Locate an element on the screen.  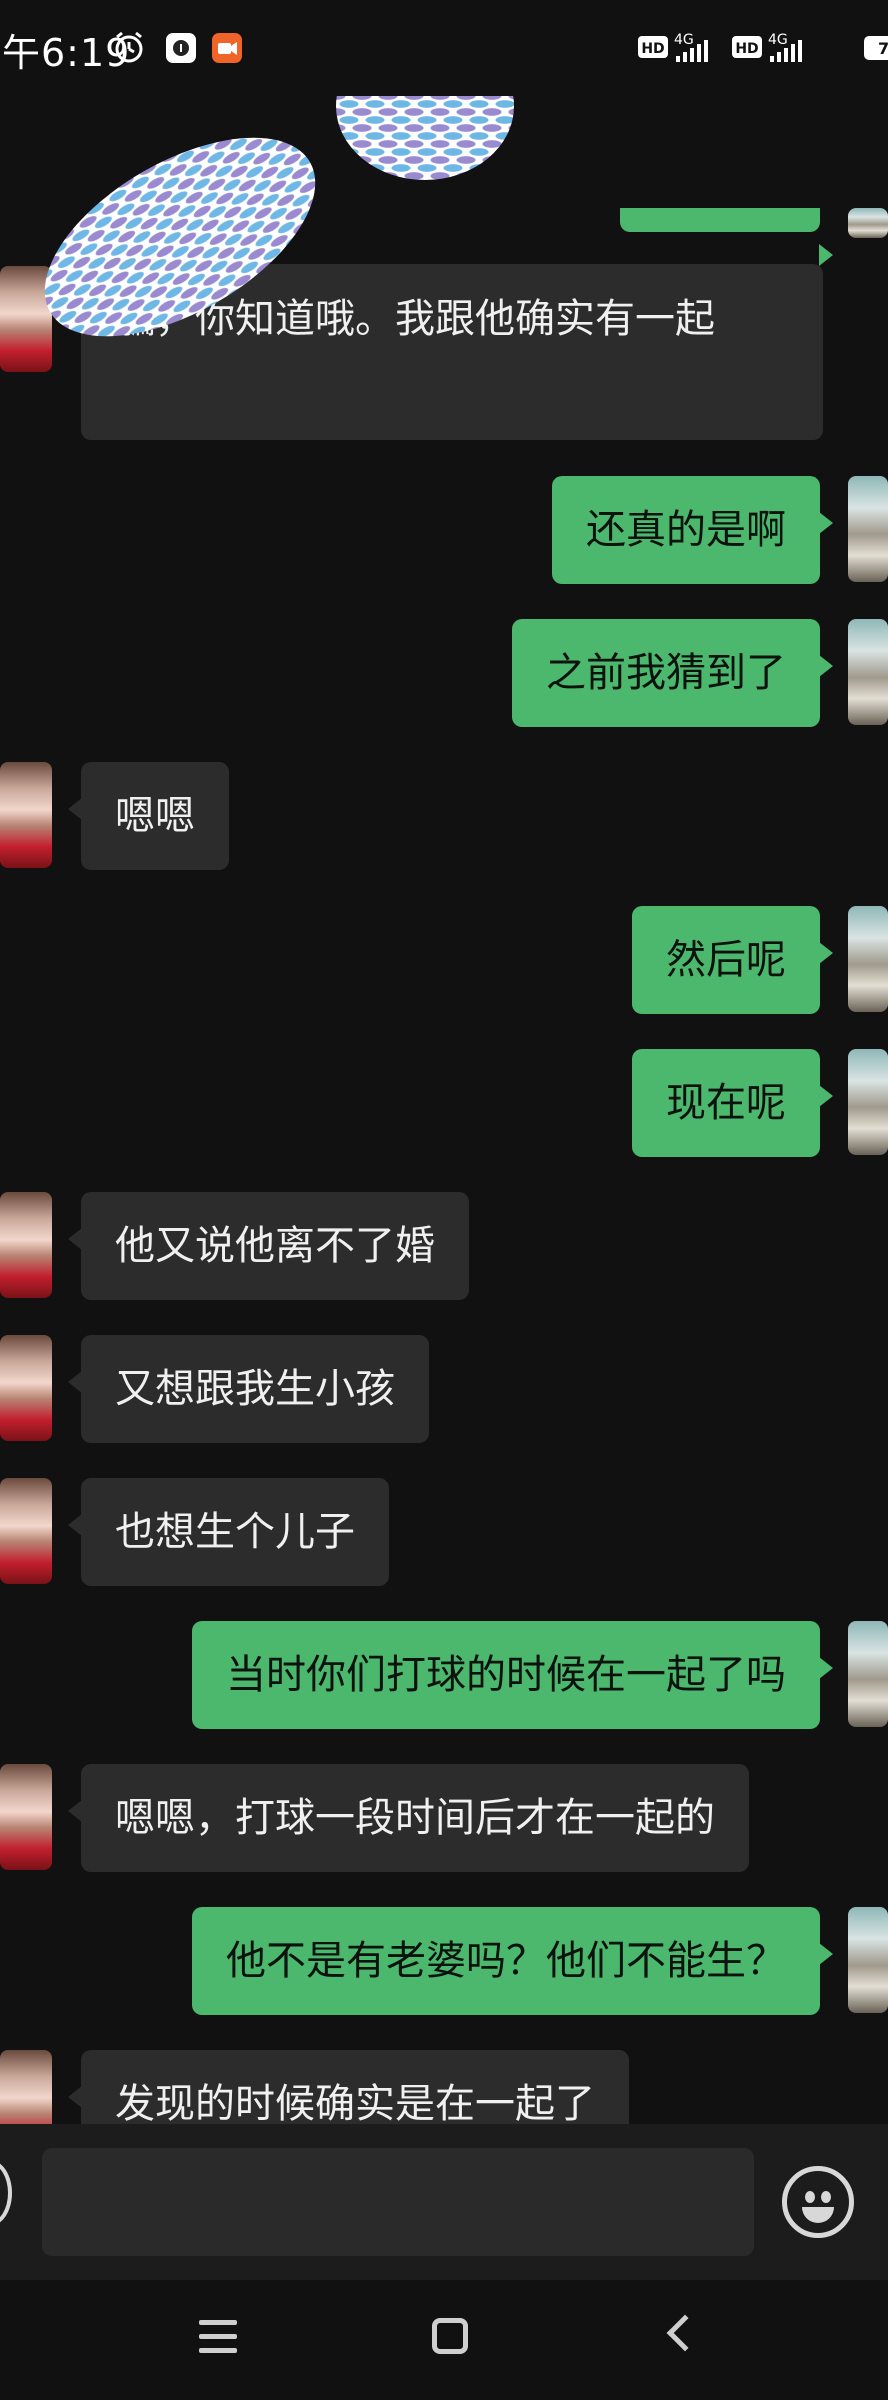
signal-indicators: HD 4G HD 4G 7 is located at coordinates (763, 47).